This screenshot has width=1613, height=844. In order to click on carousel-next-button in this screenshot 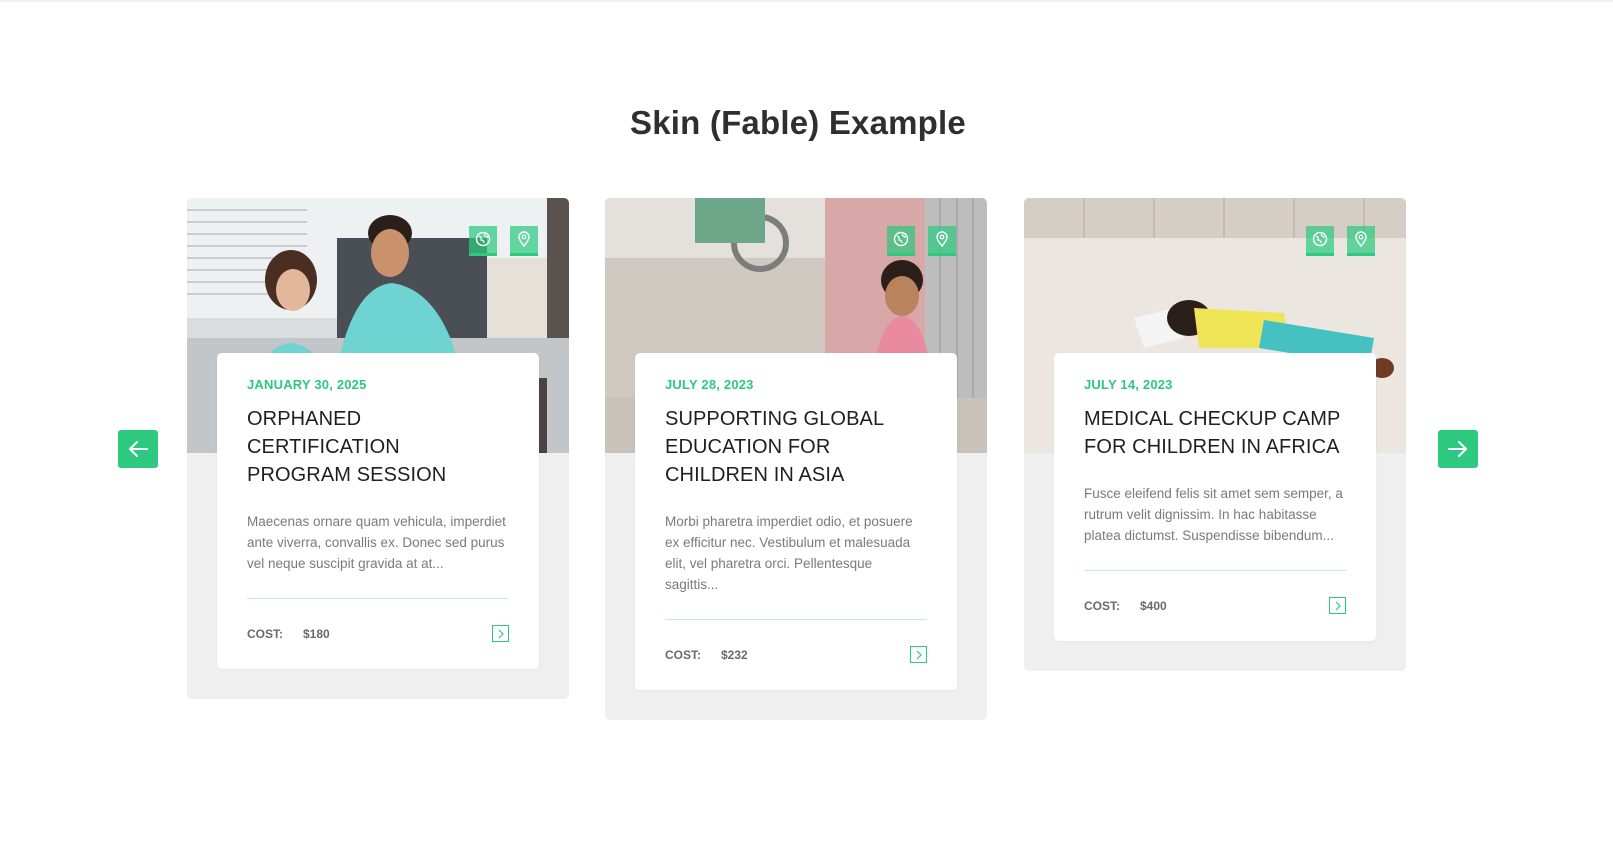, I will do `click(1458, 449)`.